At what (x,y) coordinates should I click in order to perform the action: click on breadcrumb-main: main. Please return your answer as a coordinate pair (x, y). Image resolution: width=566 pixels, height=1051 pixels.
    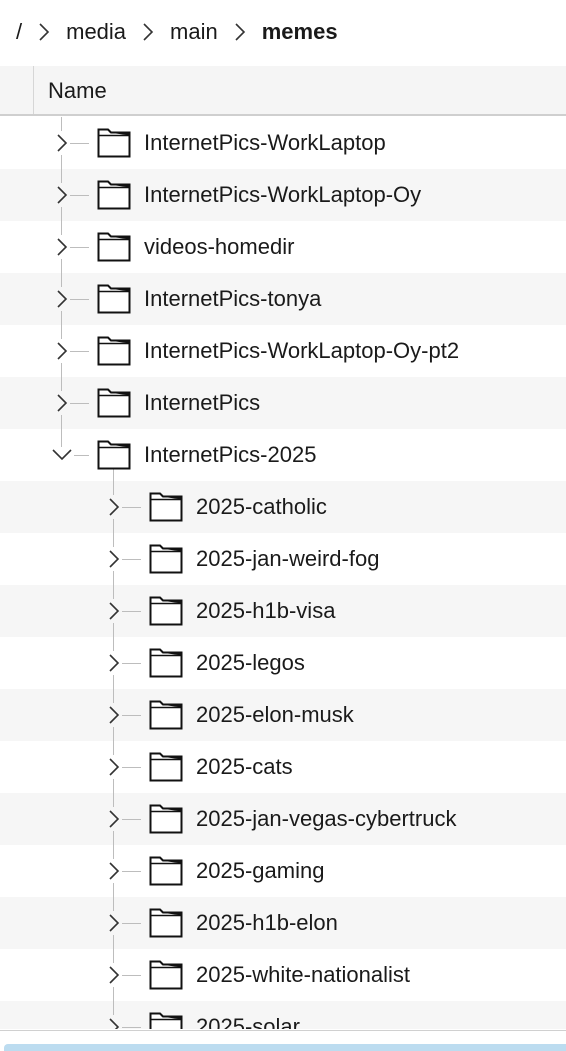
    Looking at the image, I should click on (194, 32).